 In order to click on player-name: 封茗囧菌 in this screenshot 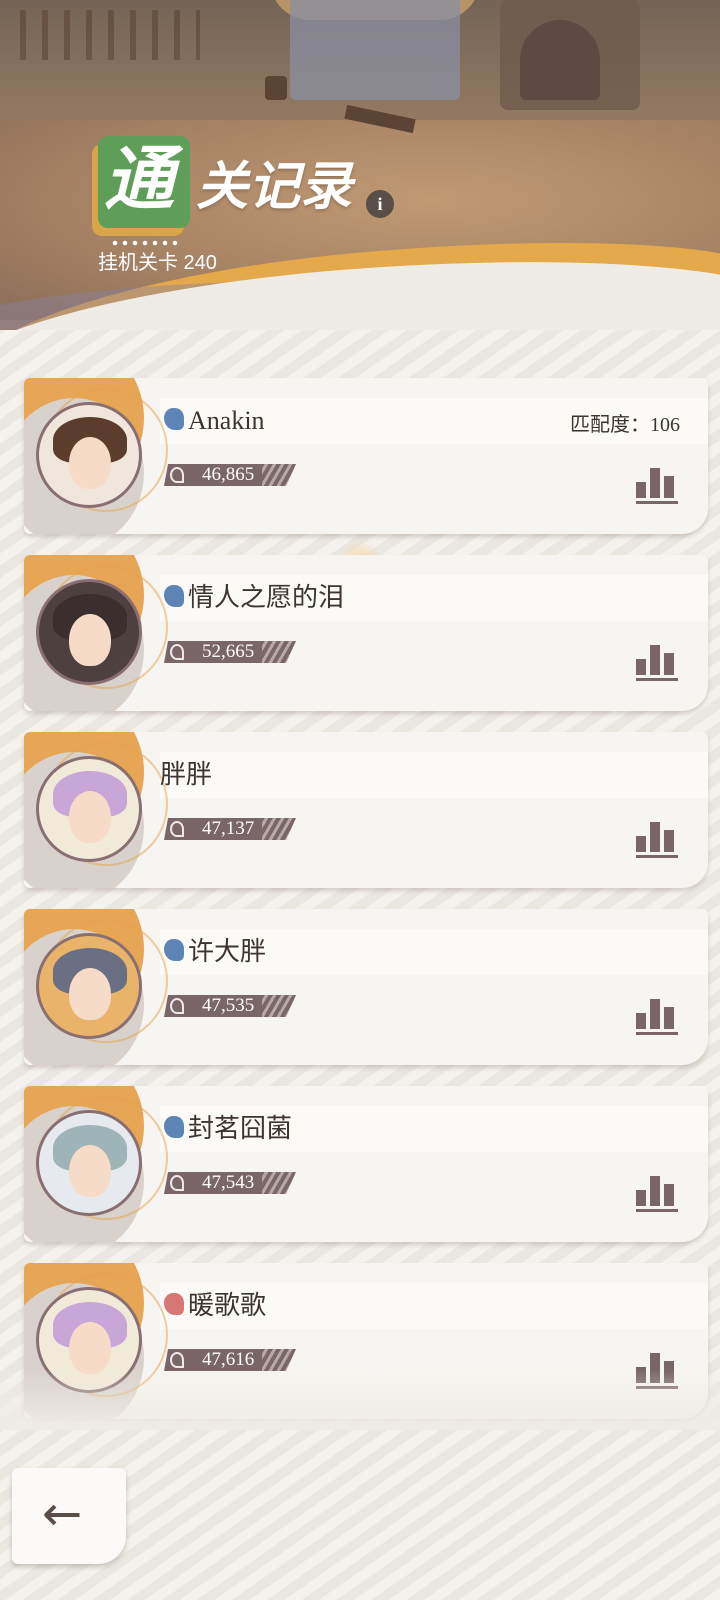, I will do `click(240, 1128)`.